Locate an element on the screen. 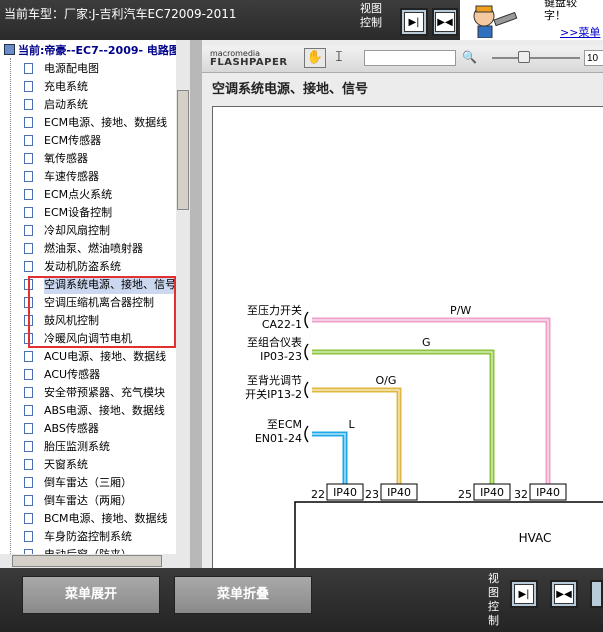 This screenshot has height=632, width=603. panel-splitter is located at coordinates (196, 304).